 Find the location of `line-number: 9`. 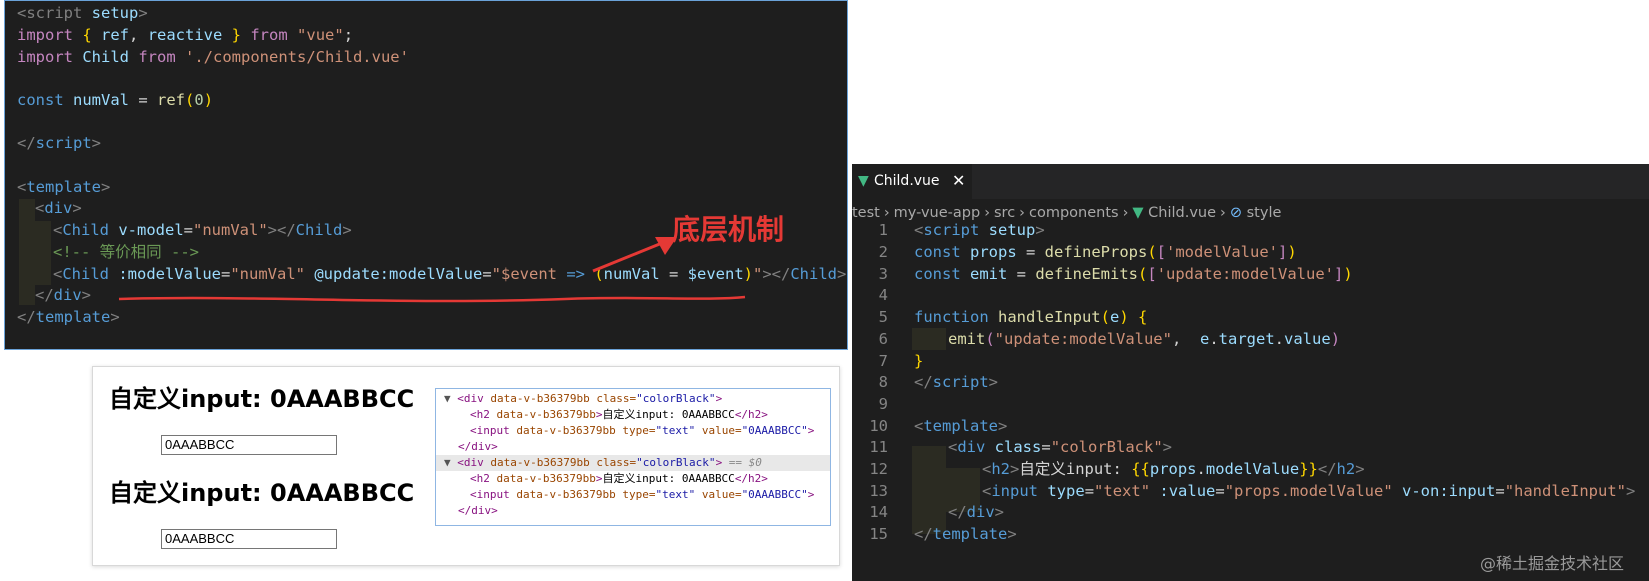

line-number: 9 is located at coordinates (883, 404).